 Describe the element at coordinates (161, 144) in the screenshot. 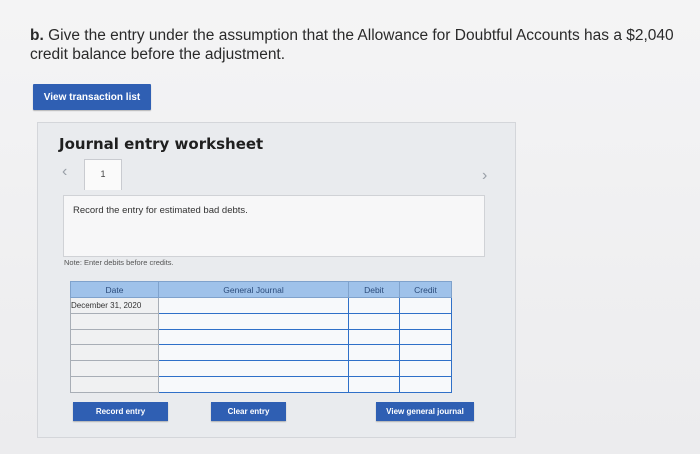

I see `worksheet-title: Journal entry worksheet` at that location.